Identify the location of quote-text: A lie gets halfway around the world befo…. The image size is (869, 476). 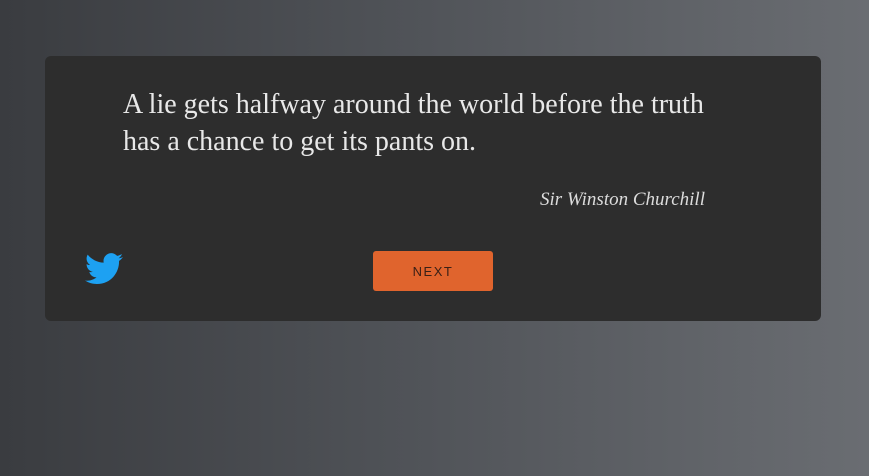
(413, 123).